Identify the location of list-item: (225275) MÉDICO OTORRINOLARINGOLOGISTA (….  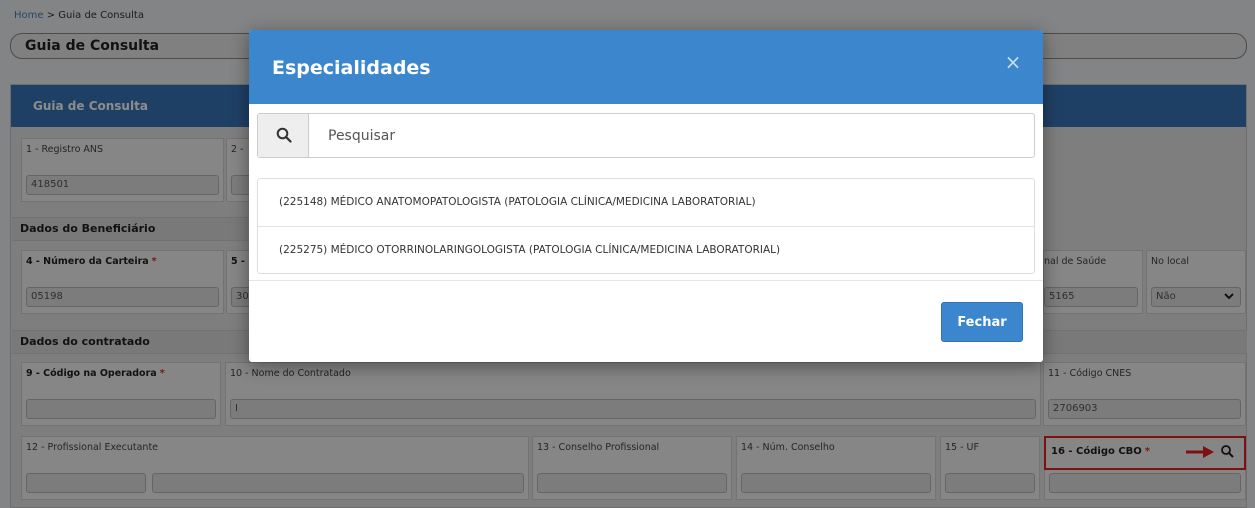
(646, 249).